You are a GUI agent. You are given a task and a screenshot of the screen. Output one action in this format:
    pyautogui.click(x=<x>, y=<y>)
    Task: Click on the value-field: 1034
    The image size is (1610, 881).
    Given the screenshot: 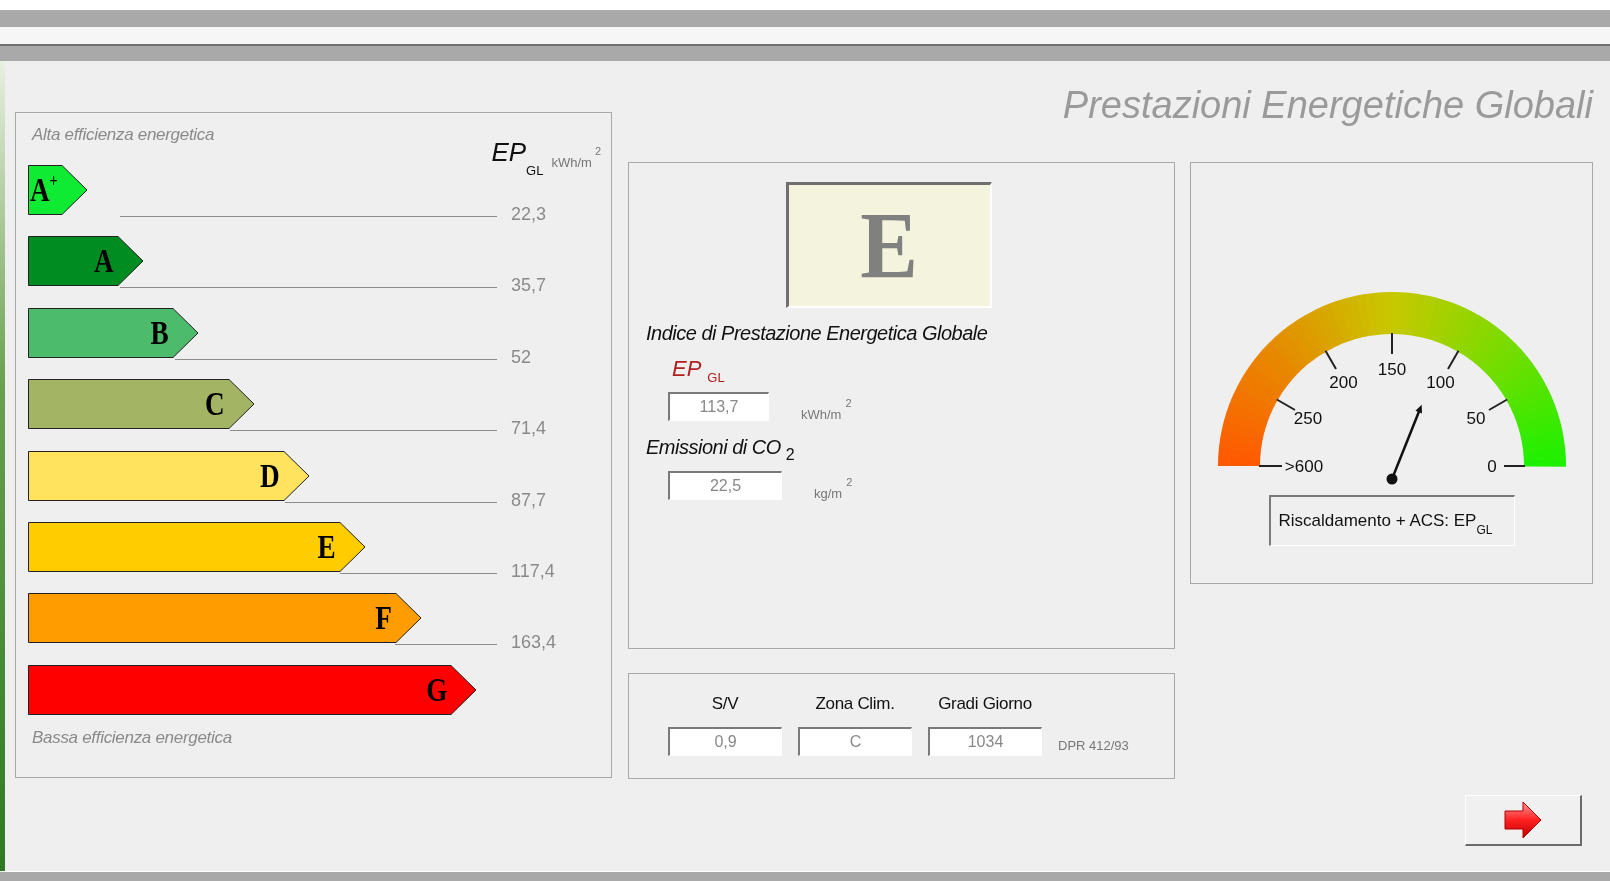 What is the action you would take?
    pyautogui.click(x=985, y=741)
    